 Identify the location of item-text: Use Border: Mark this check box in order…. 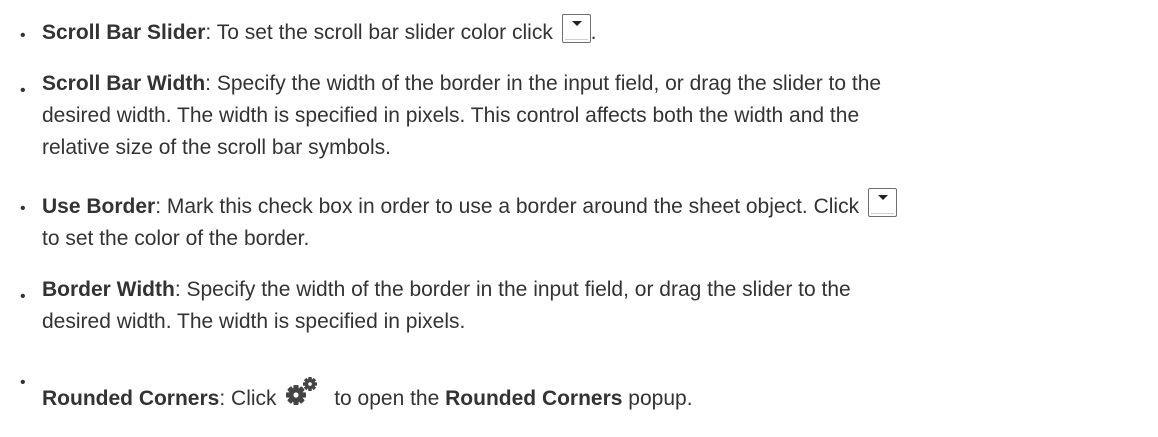
(596, 221).